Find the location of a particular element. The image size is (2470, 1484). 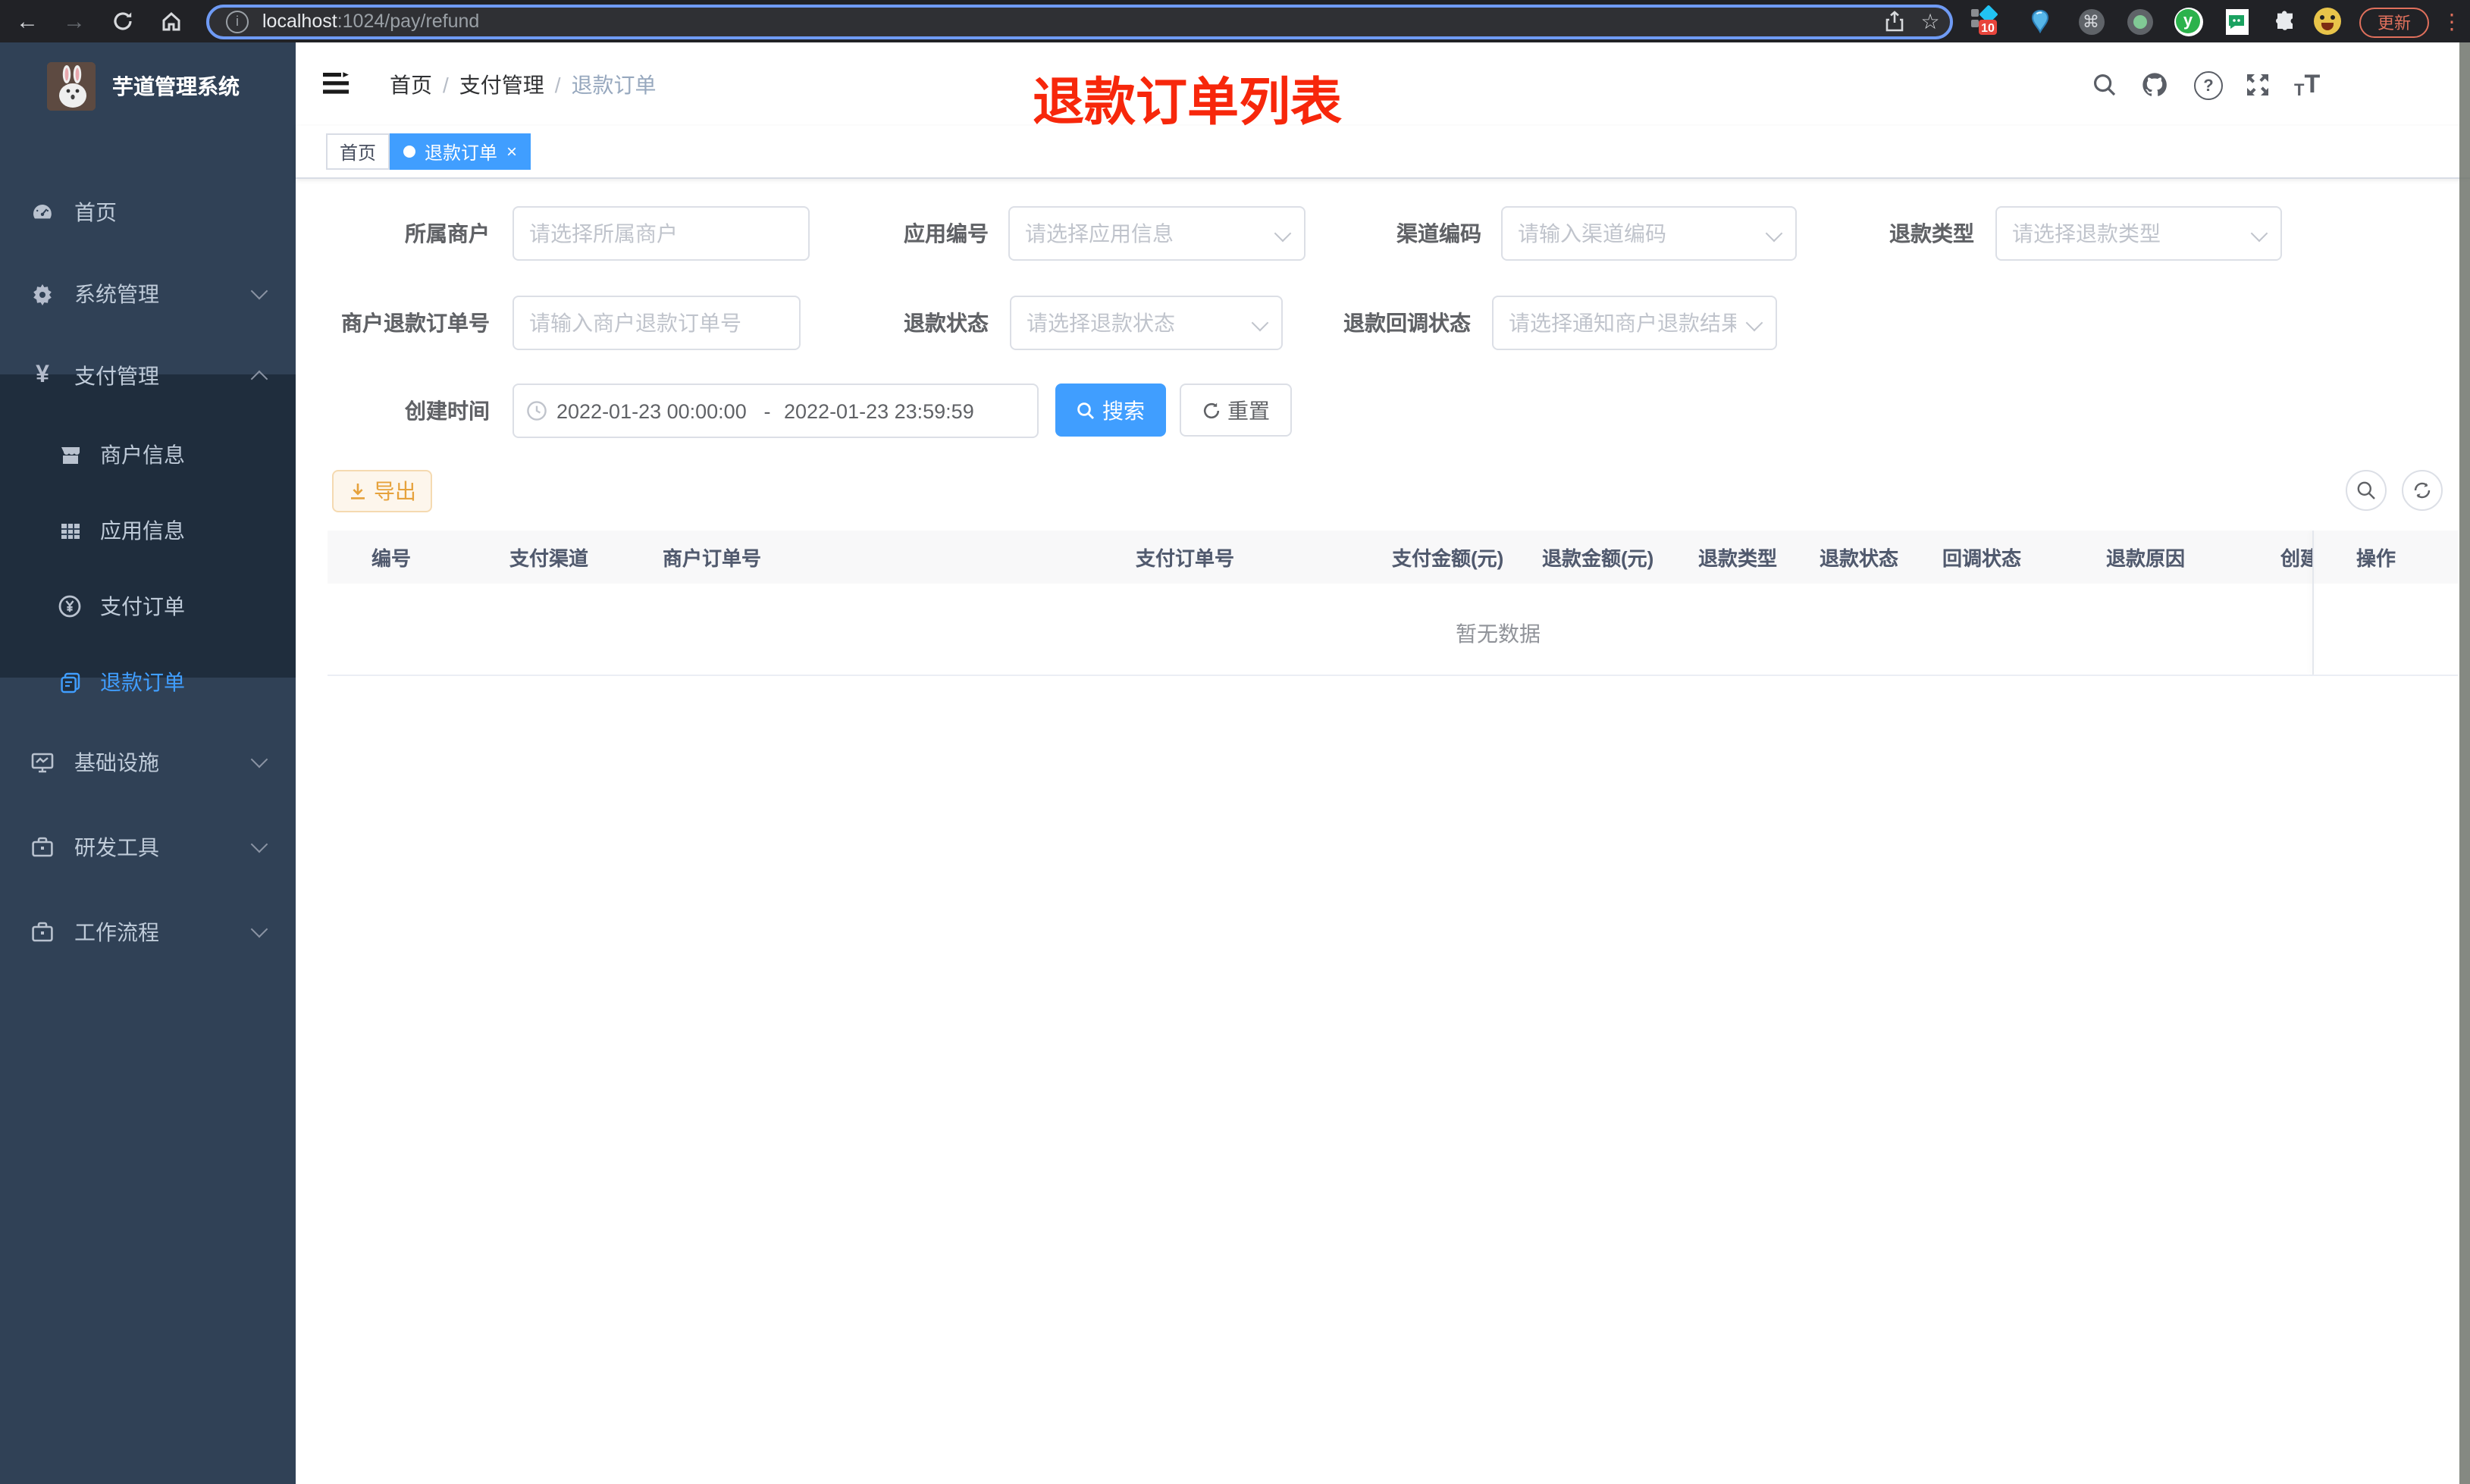

sidebar-item-dev-tools: 研发工具 is located at coordinates (148, 847).